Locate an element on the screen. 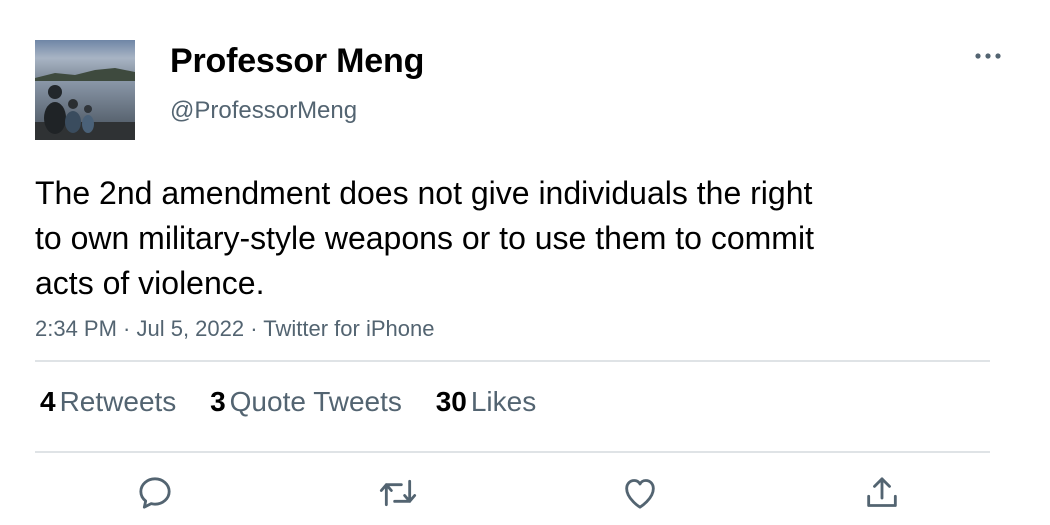 The height and width of the screenshot is (525, 1050). heart-icon is located at coordinates (640, 494).